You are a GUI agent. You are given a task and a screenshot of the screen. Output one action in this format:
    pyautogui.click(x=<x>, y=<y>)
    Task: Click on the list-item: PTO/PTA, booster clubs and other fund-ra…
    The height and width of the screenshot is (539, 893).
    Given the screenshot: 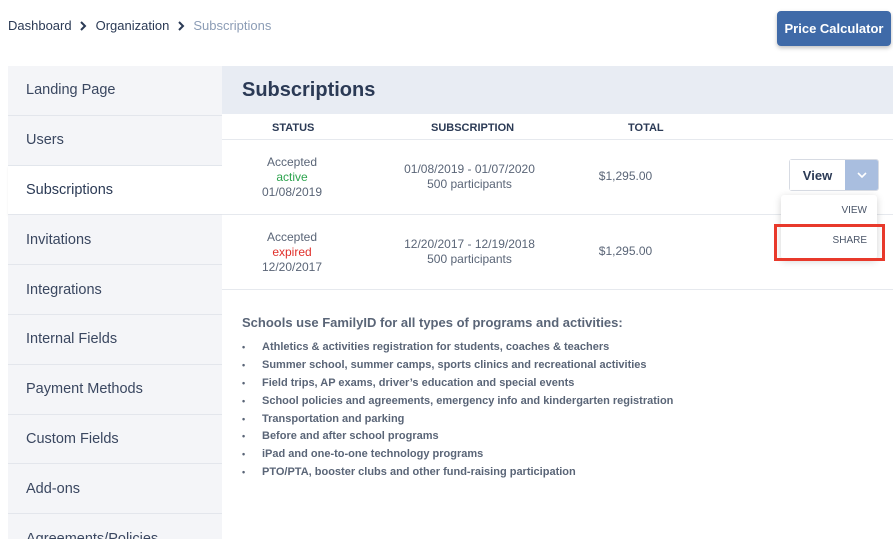 What is the action you would take?
    pyautogui.click(x=562, y=472)
    